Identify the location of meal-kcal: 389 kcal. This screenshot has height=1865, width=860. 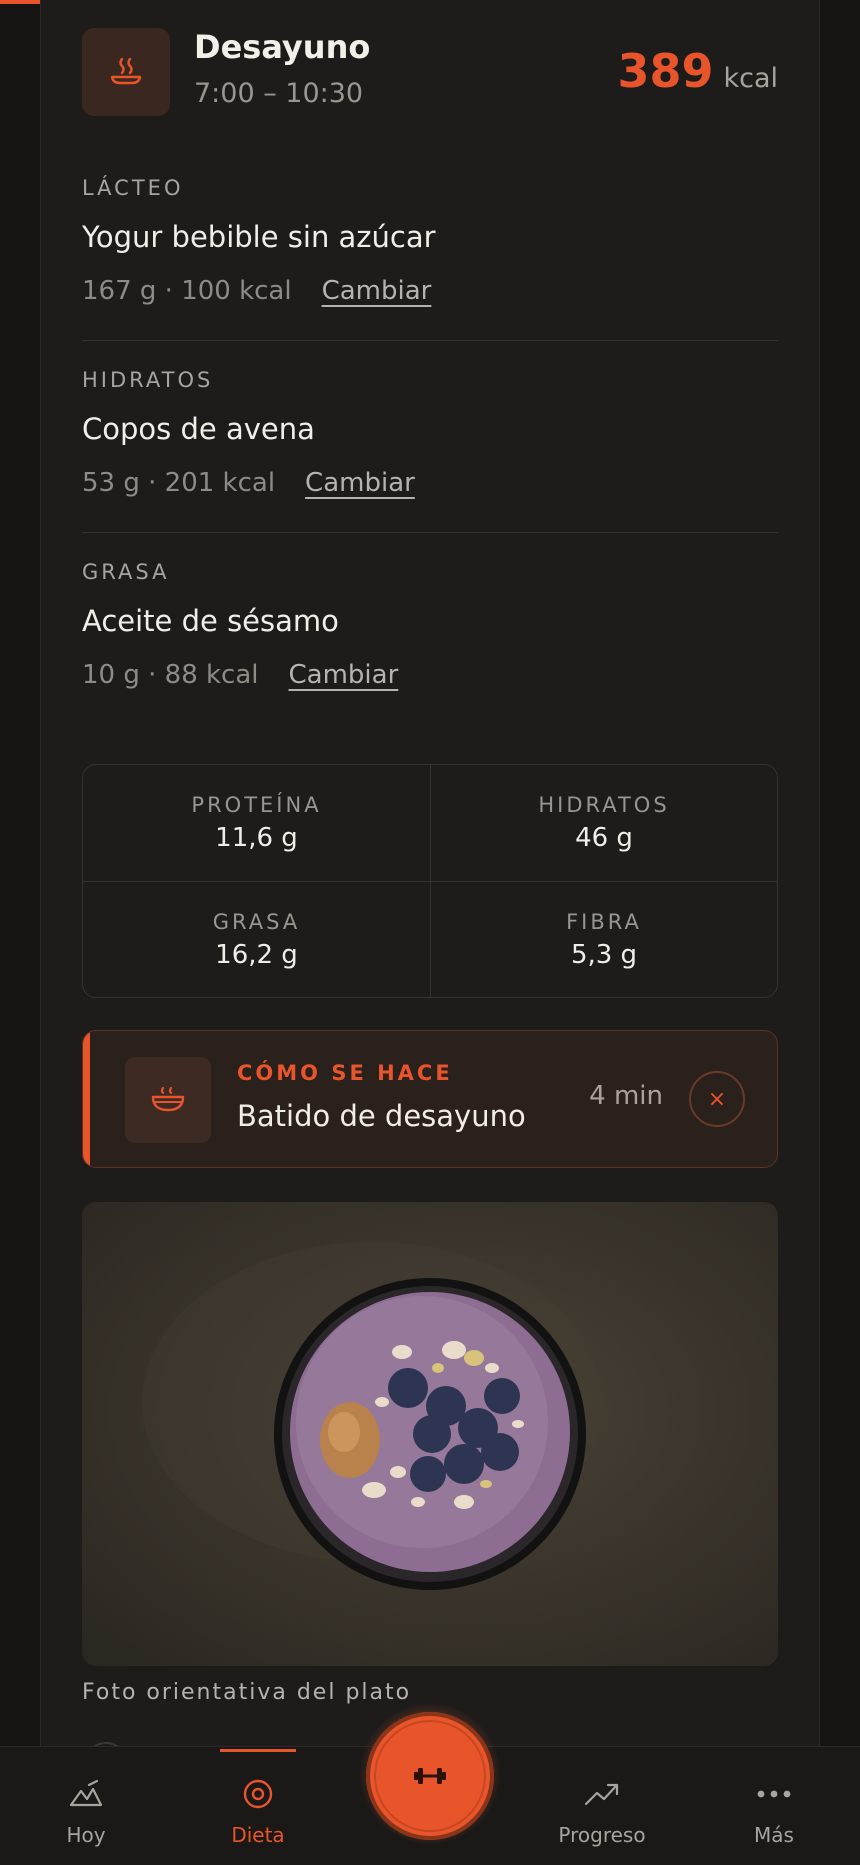
(697, 71).